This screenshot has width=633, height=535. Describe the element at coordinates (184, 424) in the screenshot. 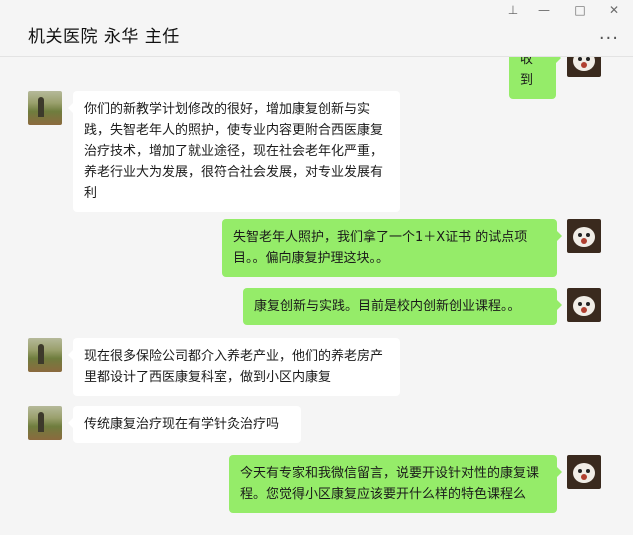

I see `message-bubble-incoming: 传统康复治疗现在有学针灸治疗吗` at that location.